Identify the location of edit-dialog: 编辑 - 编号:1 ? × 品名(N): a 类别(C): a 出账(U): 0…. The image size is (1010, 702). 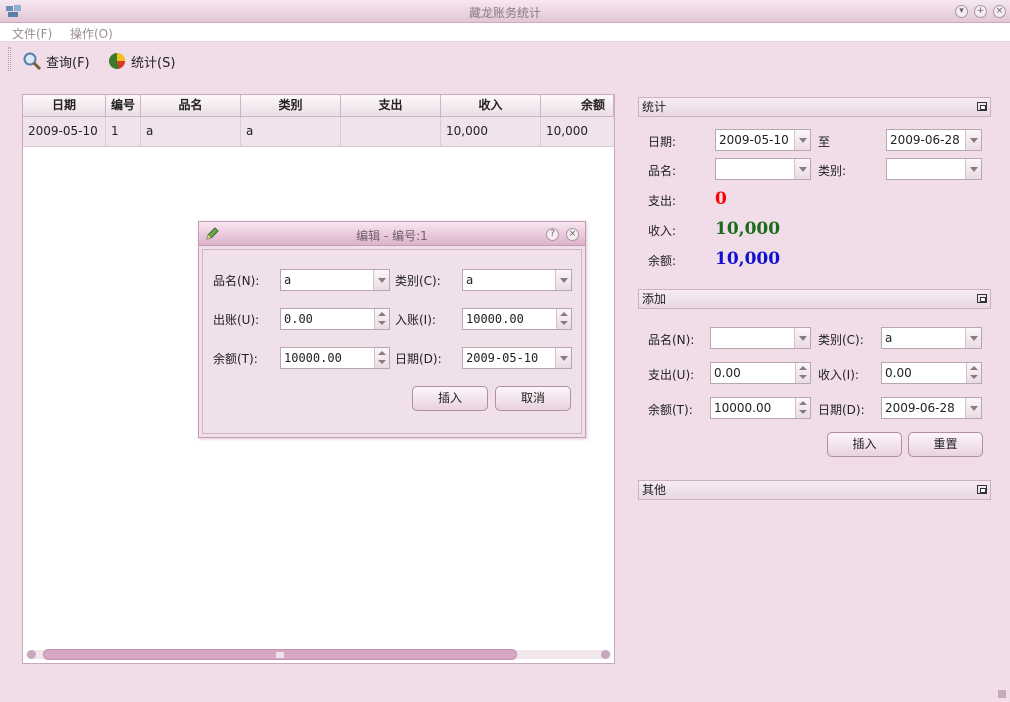
(392, 329).